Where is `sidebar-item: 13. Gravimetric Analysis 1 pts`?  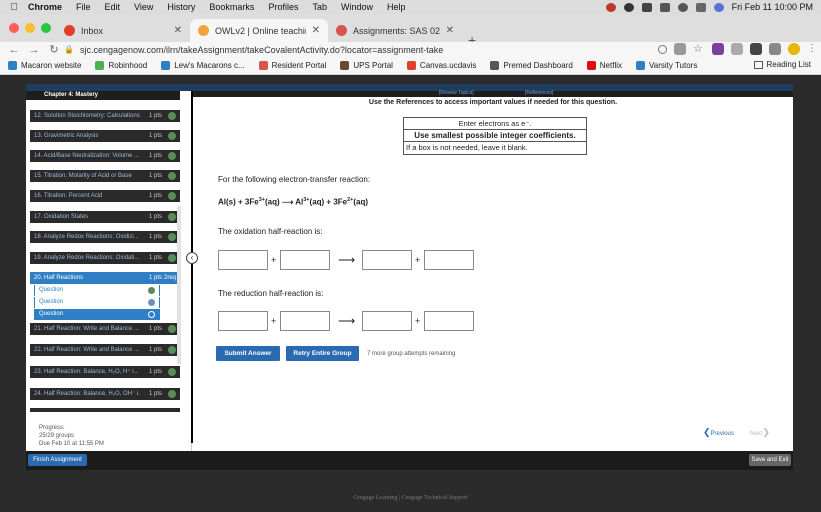
sidebar-item: 13. Gravimetric Analysis 1 pts is located at coordinates (105, 136).